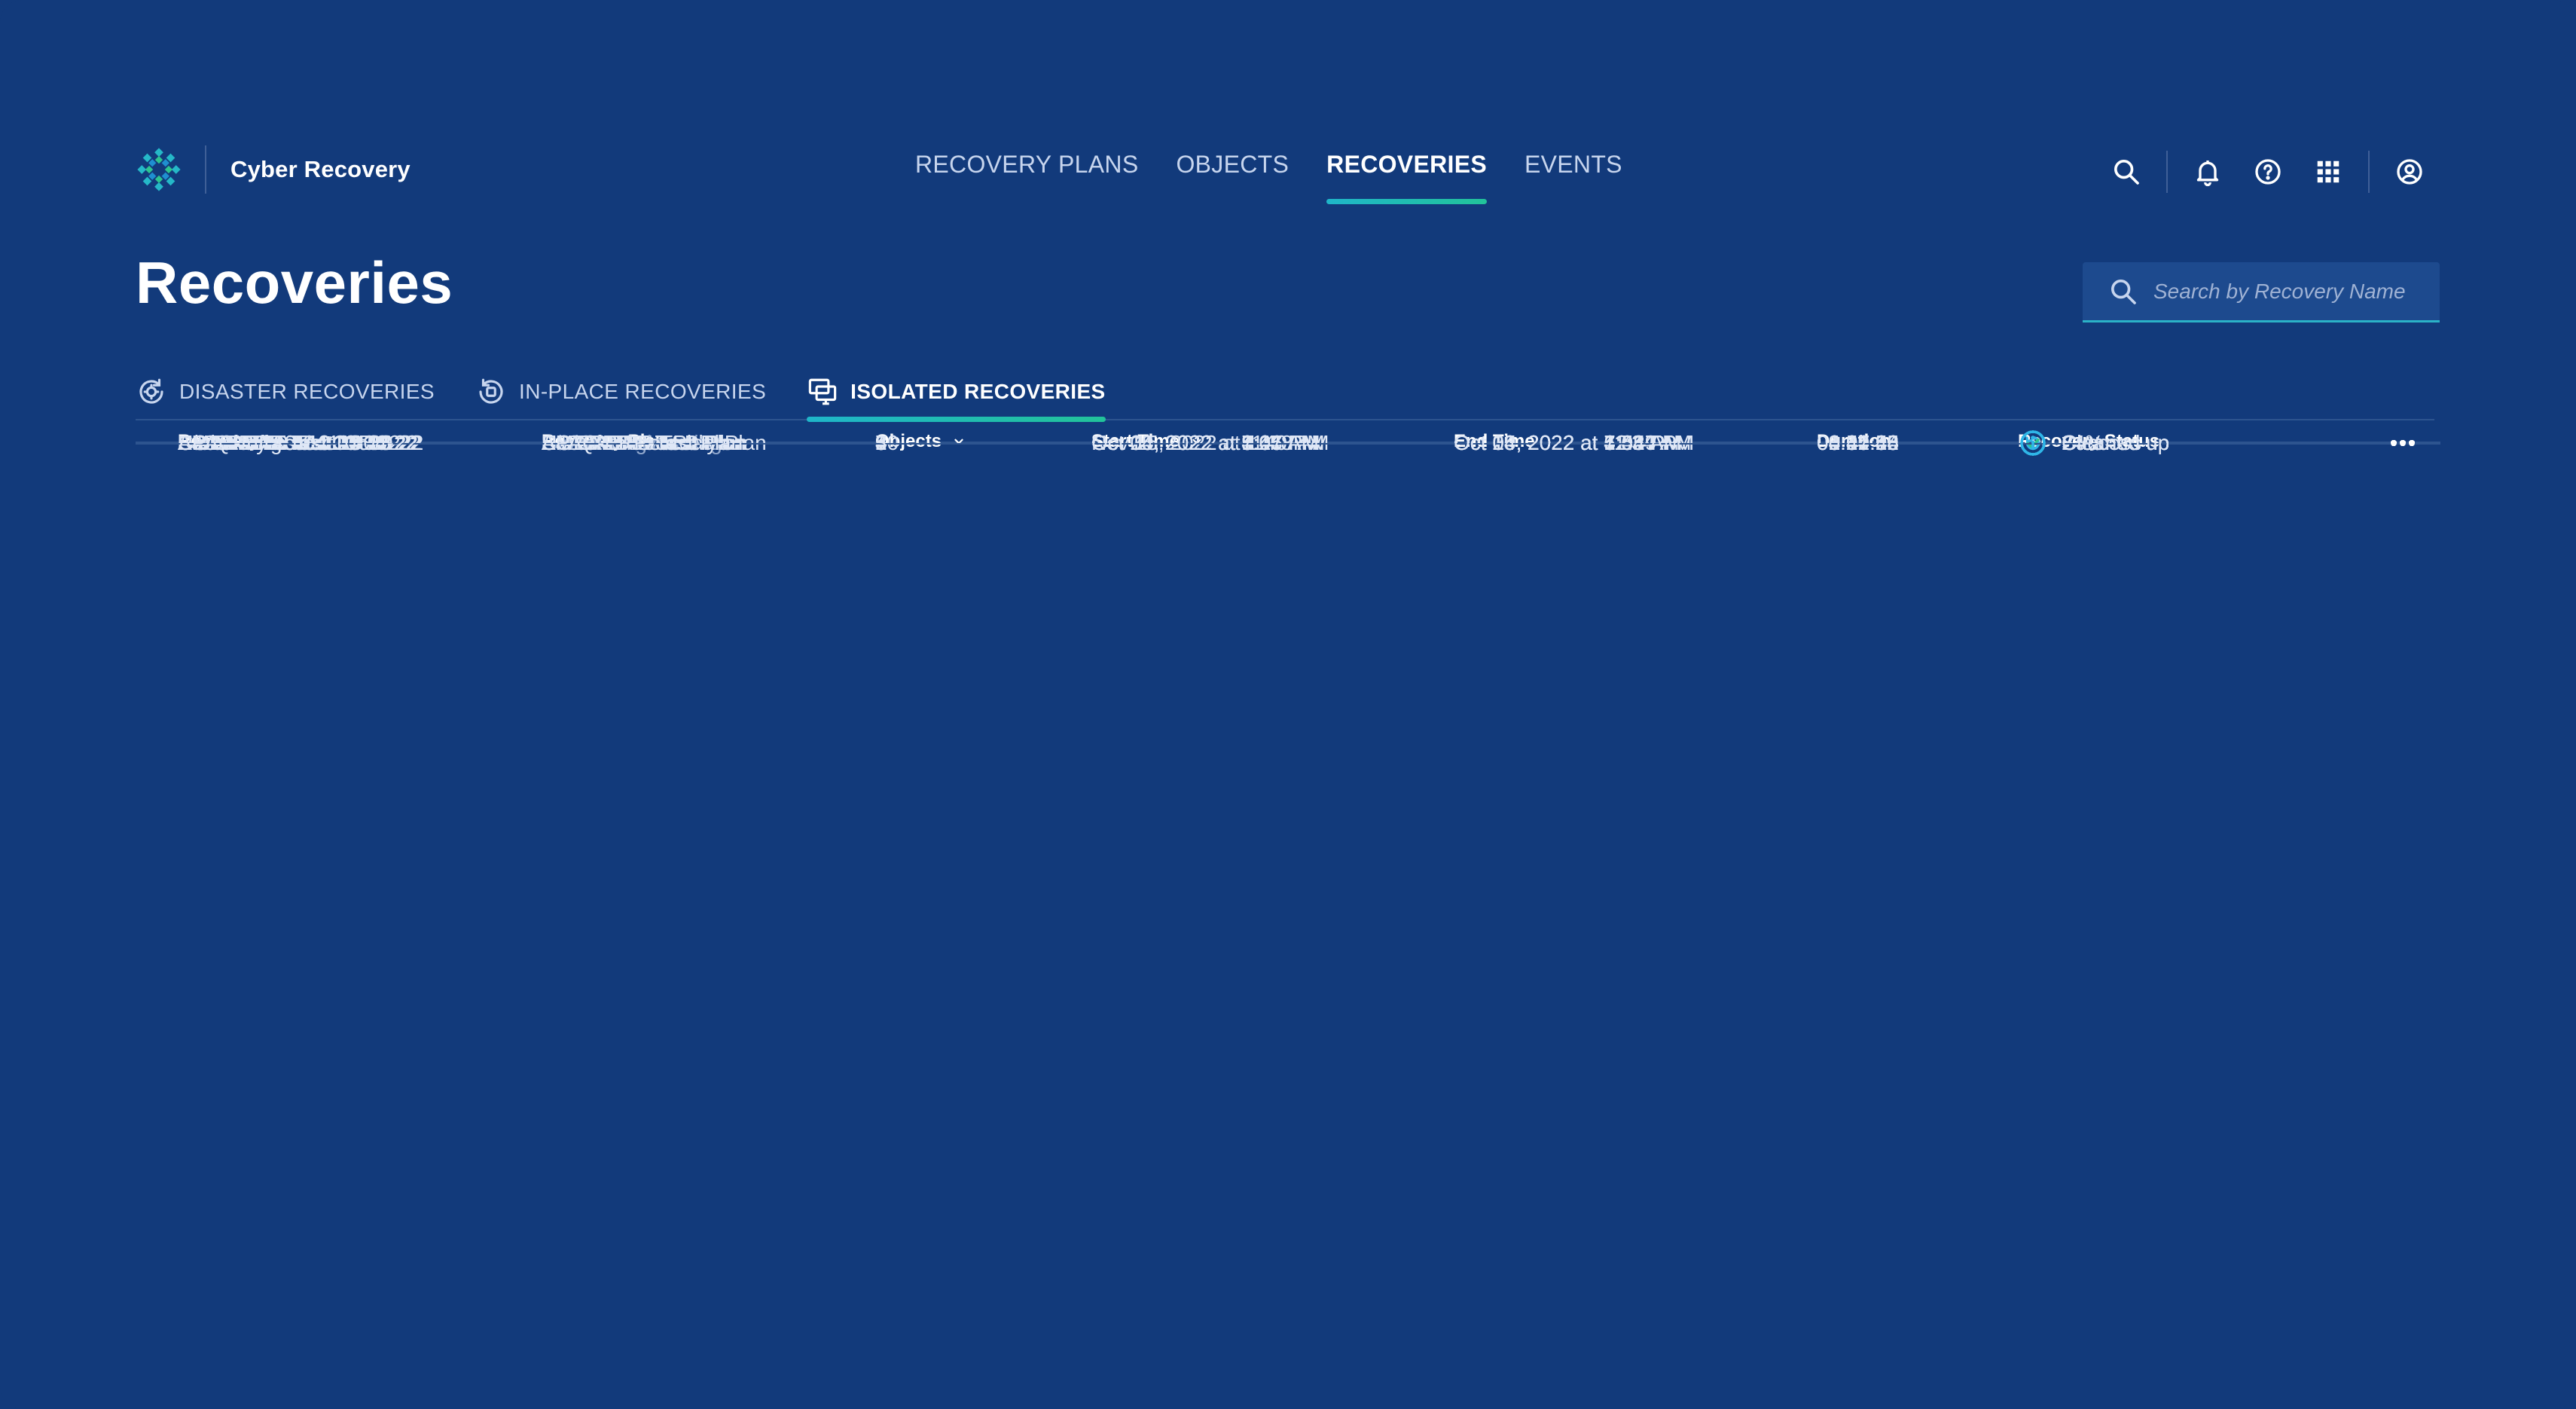 This screenshot has height=1409, width=2576. What do you see at coordinates (491, 391) in the screenshot?
I see `in-place-recovery-icon` at bounding box center [491, 391].